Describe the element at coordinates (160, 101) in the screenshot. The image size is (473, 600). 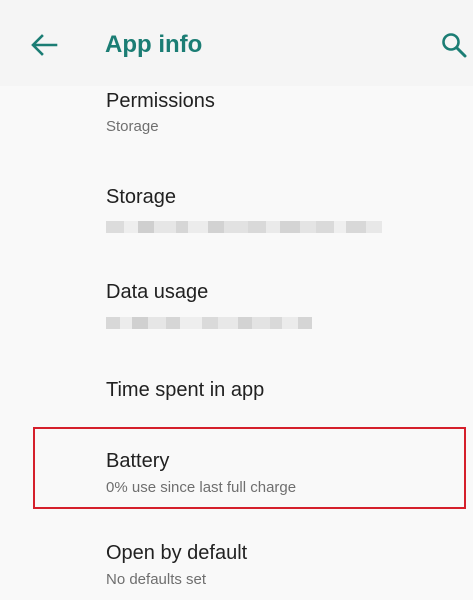
I see `permissions-title: Permissions` at that location.